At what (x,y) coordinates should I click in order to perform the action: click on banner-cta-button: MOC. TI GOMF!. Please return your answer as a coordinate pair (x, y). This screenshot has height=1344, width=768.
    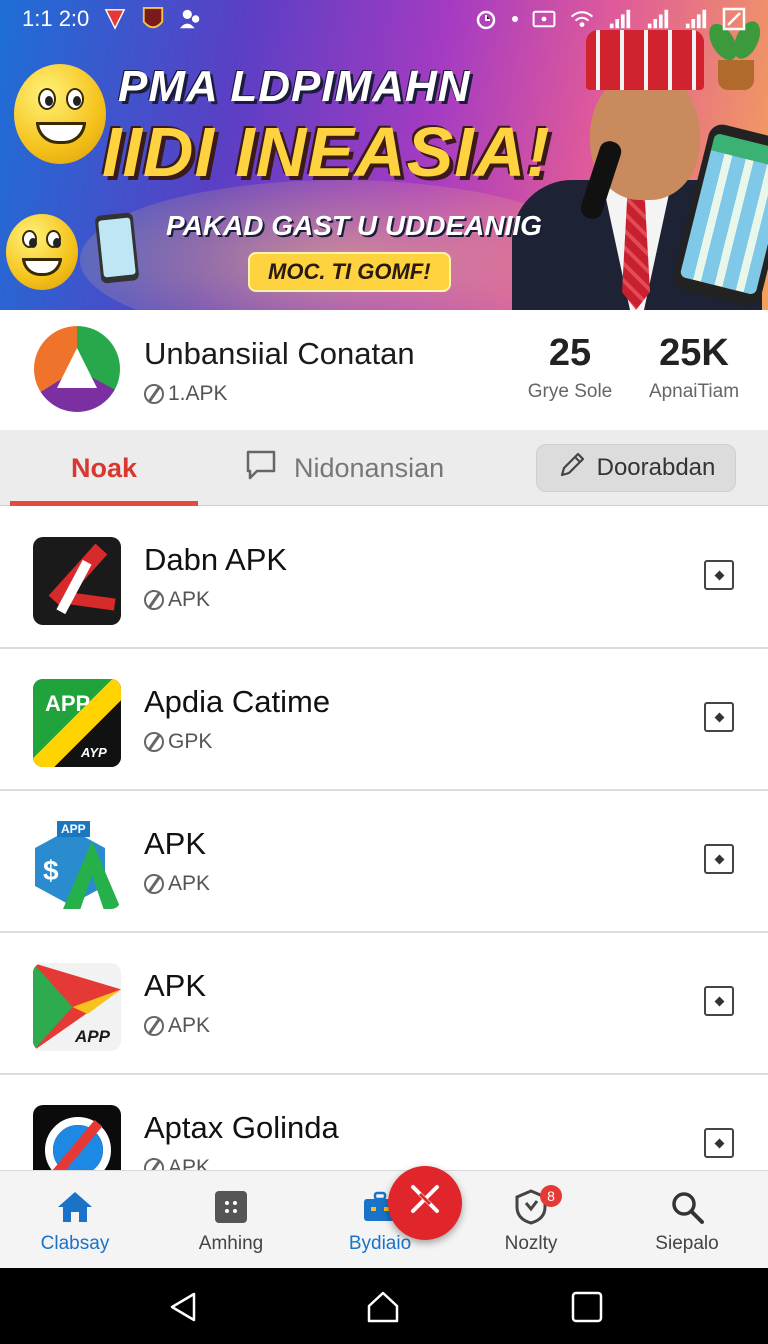
    Looking at the image, I should click on (349, 272).